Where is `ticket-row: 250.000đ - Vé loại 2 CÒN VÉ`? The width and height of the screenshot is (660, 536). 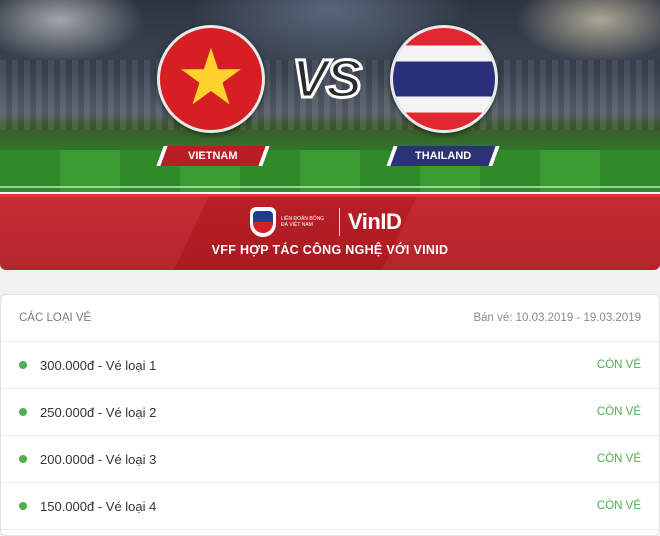 ticket-row: 250.000đ - Vé loại 2 CÒN VÉ is located at coordinates (330, 412).